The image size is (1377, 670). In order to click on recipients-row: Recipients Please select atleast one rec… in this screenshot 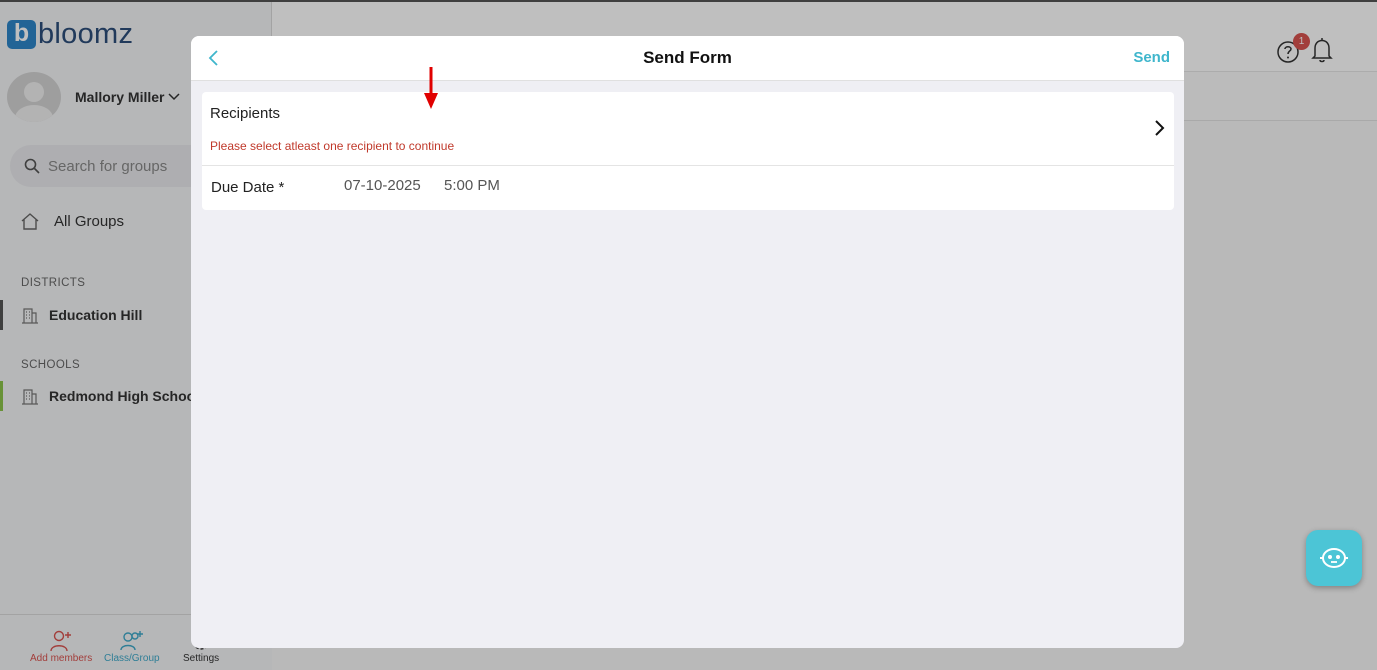, I will do `click(688, 129)`.